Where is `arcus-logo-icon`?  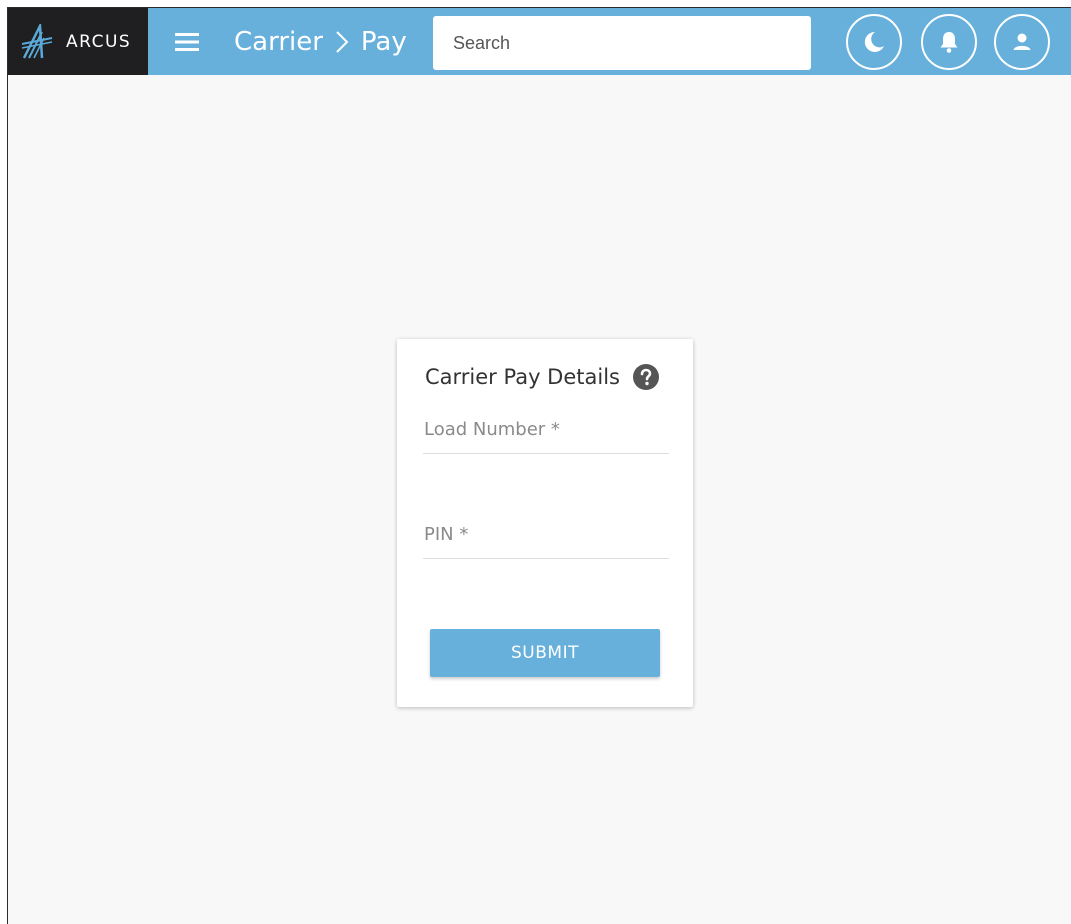 arcus-logo-icon is located at coordinates (37, 41).